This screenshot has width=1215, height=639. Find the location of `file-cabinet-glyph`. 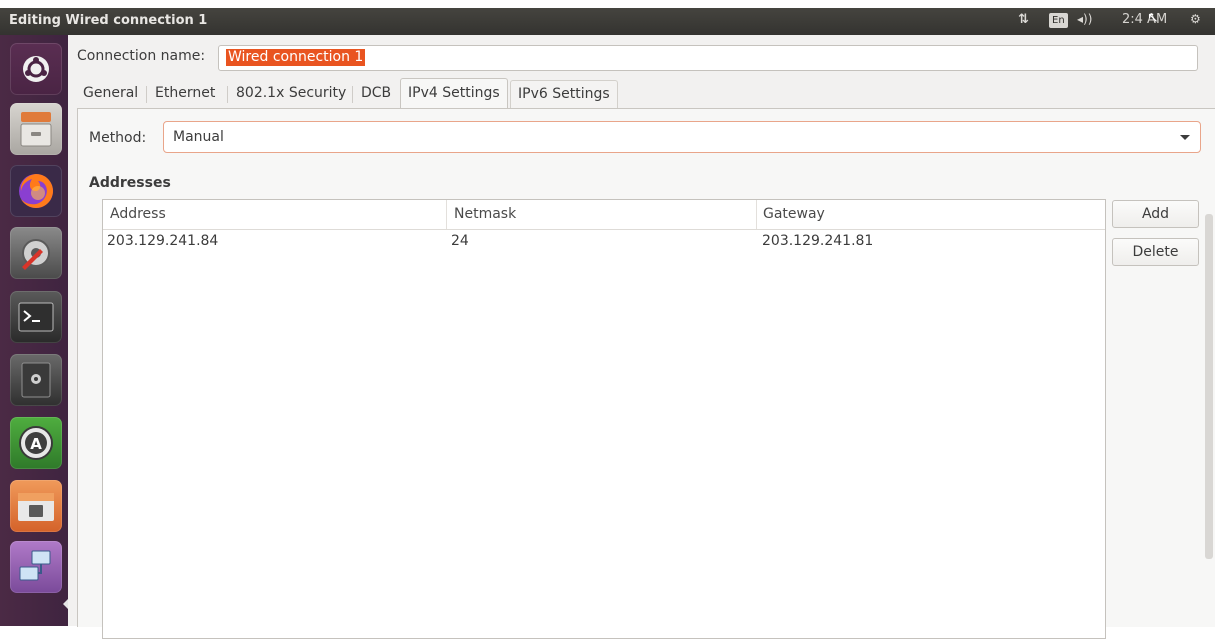

file-cabinet-glyph is located at coordinates (36, 129).